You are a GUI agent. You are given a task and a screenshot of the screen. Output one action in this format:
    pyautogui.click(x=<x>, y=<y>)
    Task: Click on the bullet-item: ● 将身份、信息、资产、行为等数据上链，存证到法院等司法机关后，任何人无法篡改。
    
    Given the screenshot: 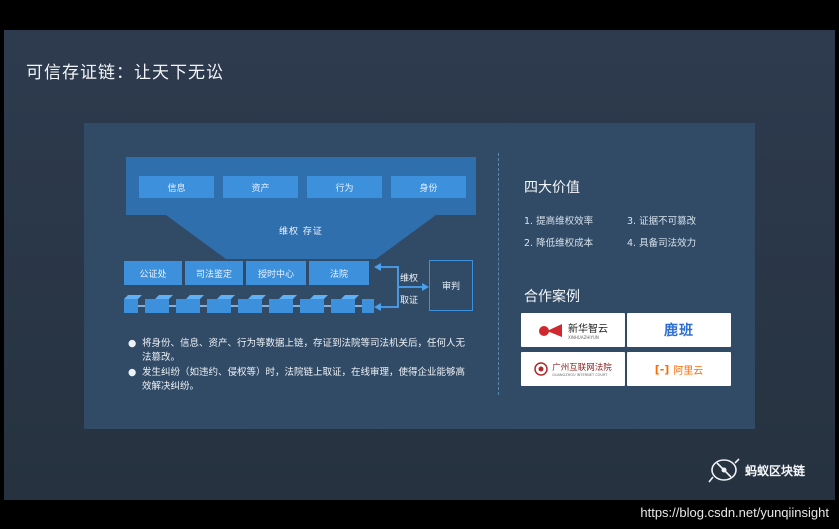 What is the action you would take?
    pyautogui.click(x=297, y=350)
    